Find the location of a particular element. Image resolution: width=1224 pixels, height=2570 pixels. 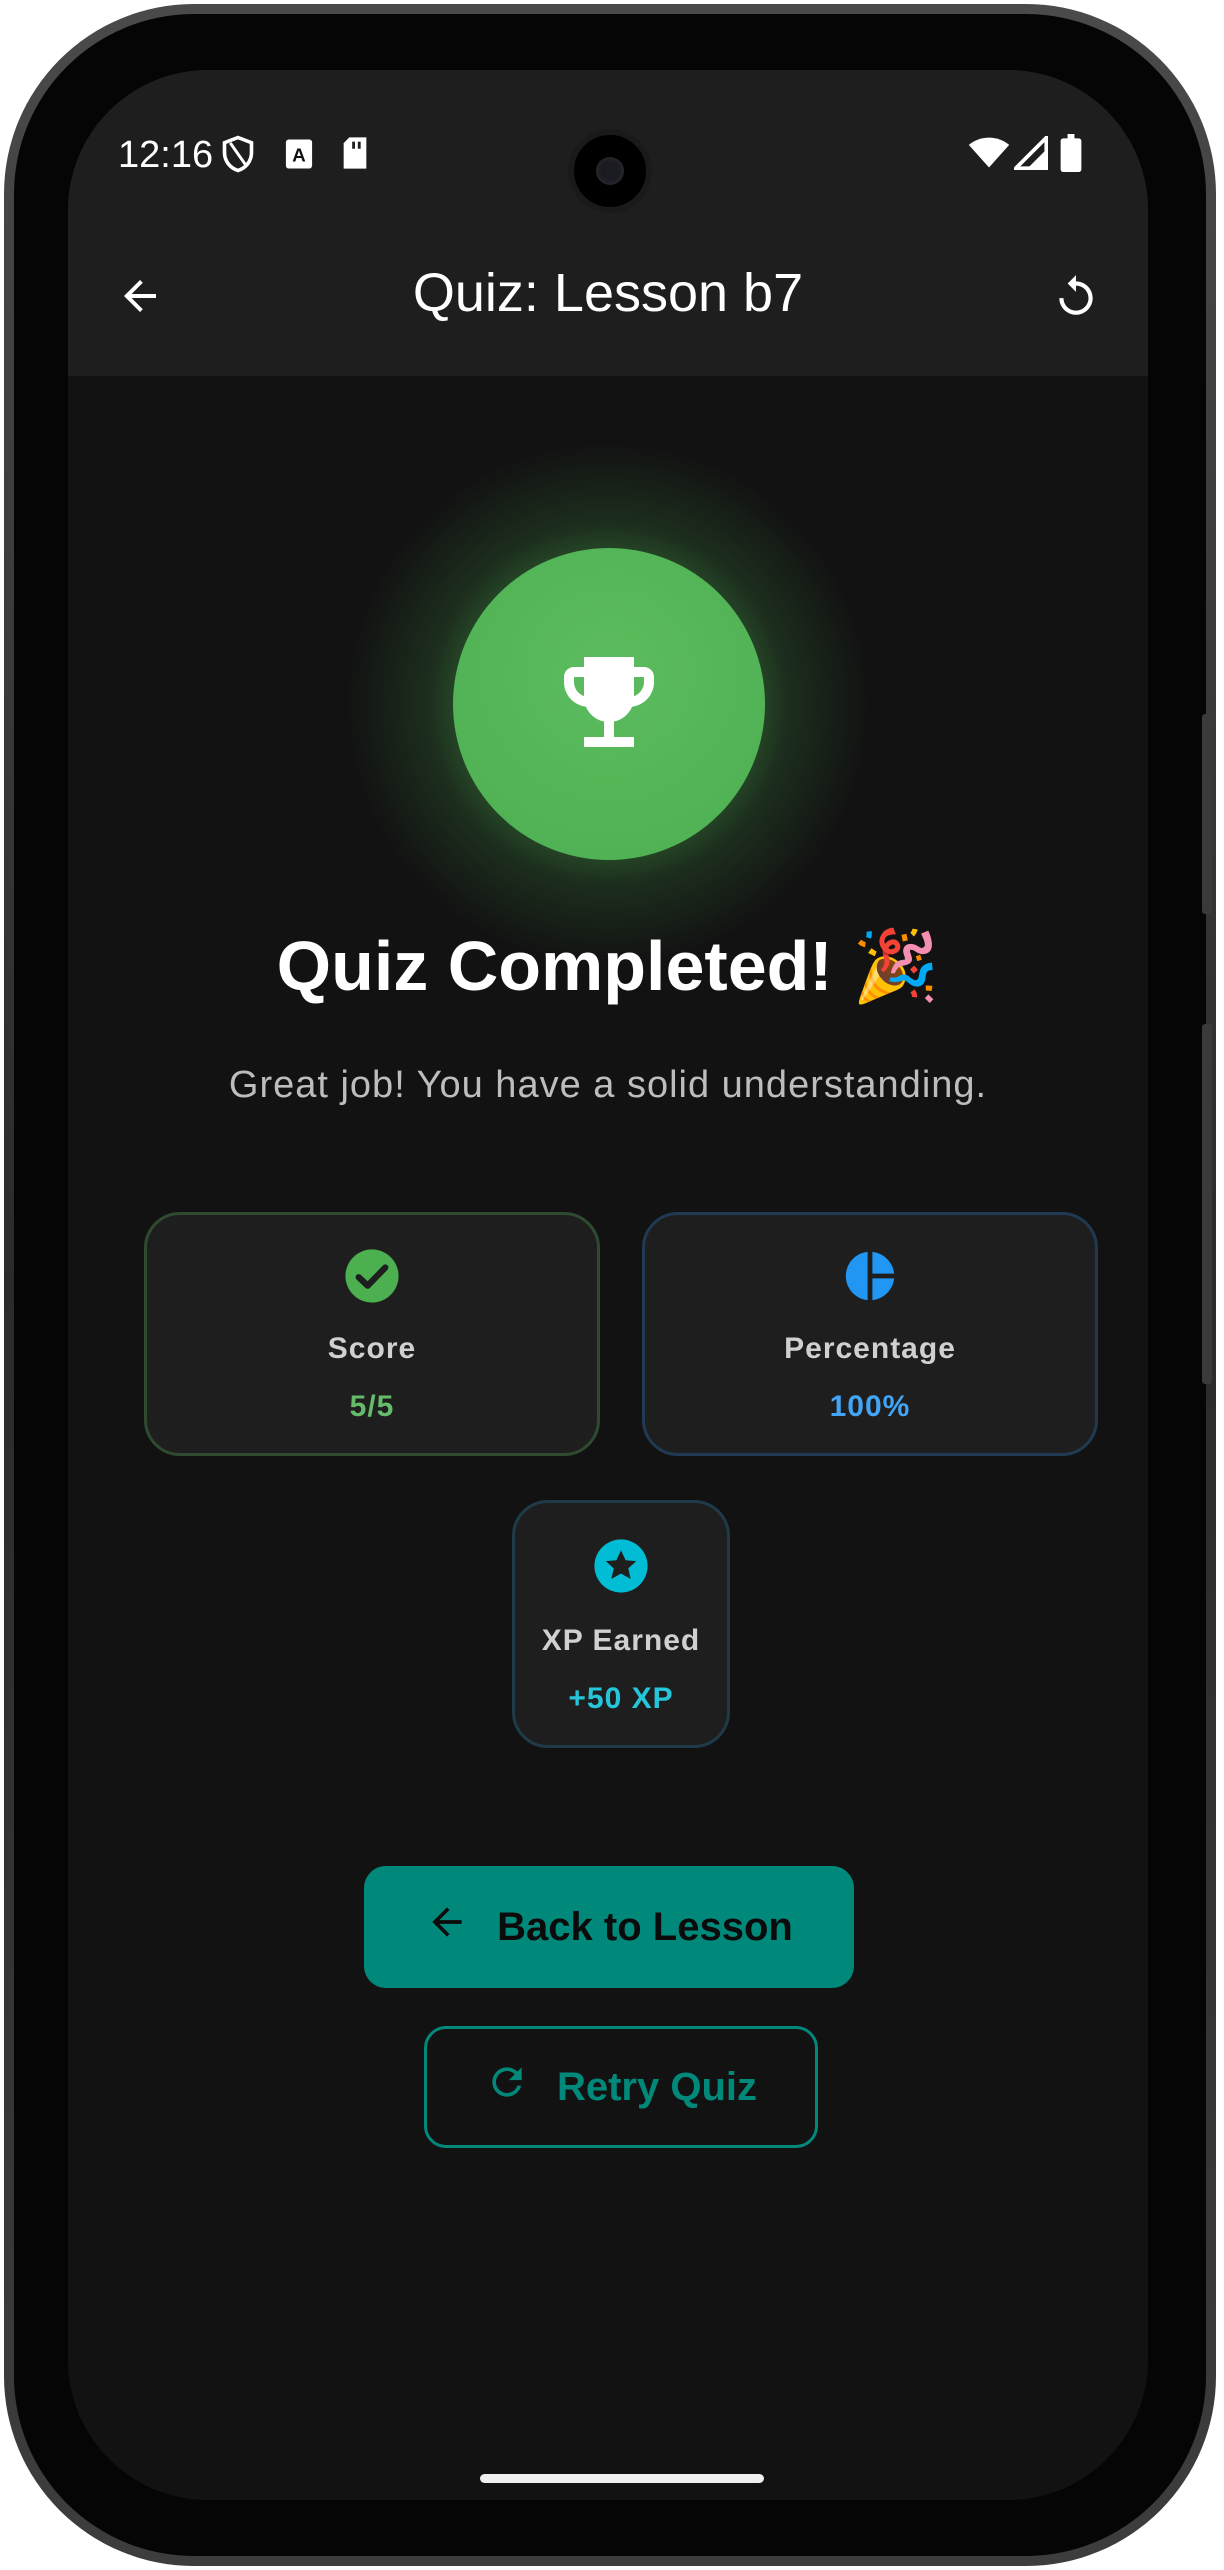

back-to-lesson-button: Back to Lesson is located at coordinates (609, 1927).